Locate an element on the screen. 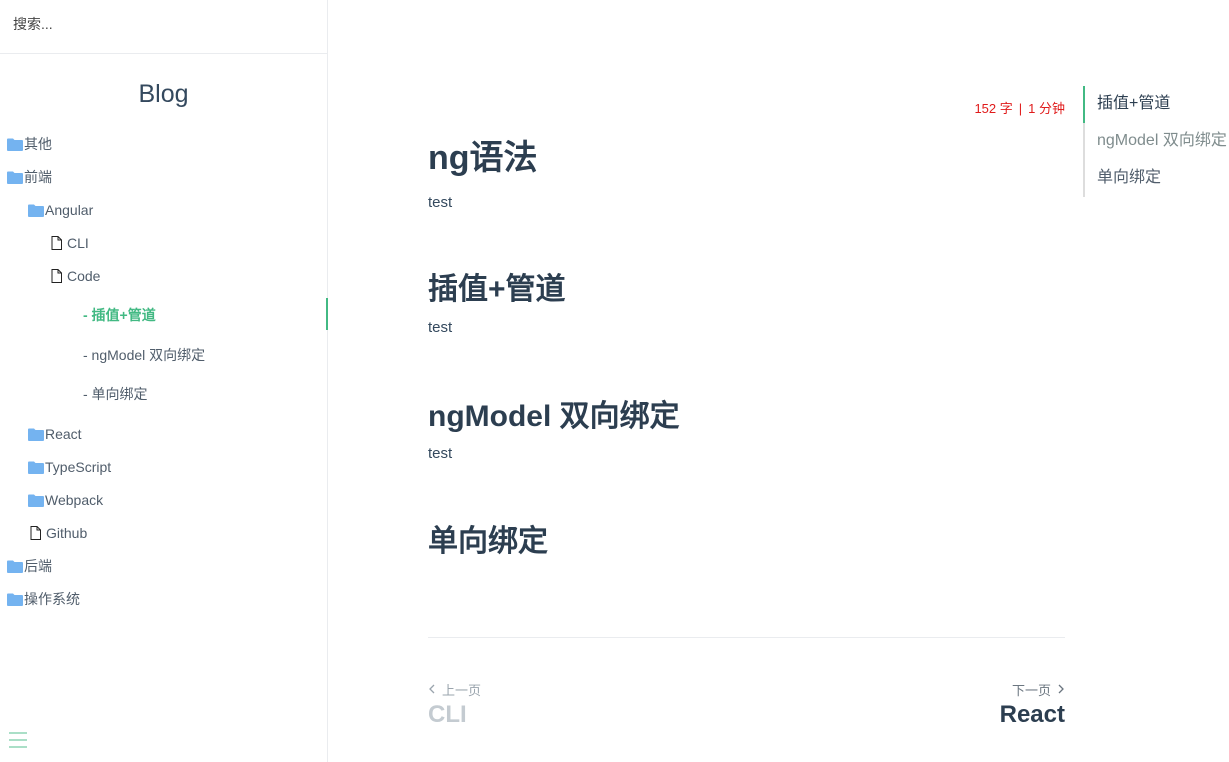 This screenshot has height=762, width=1229. prev-page-label: 上一页 is located at coordinates (462, 690).